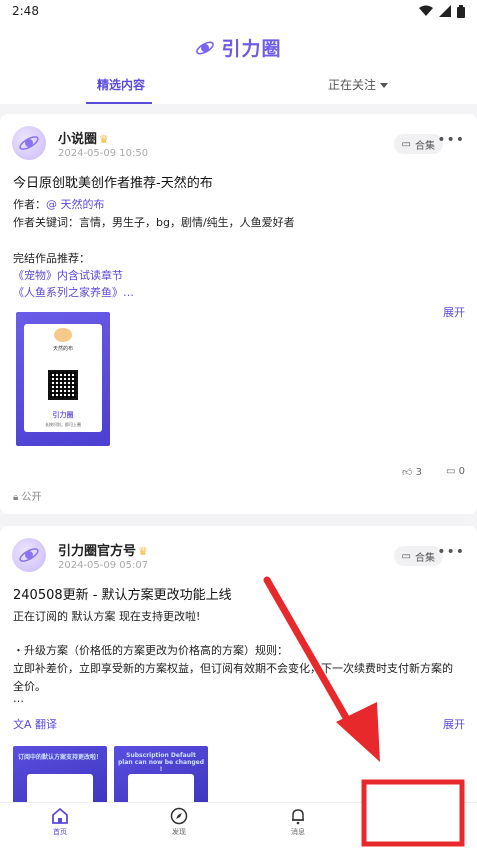 The height and width of the screenshot is (848, 477). Describe the element at coordinates (60, 776) in the screenshot. I see `post-image: 订阅中的默认方案支持更改啦！` at that location.